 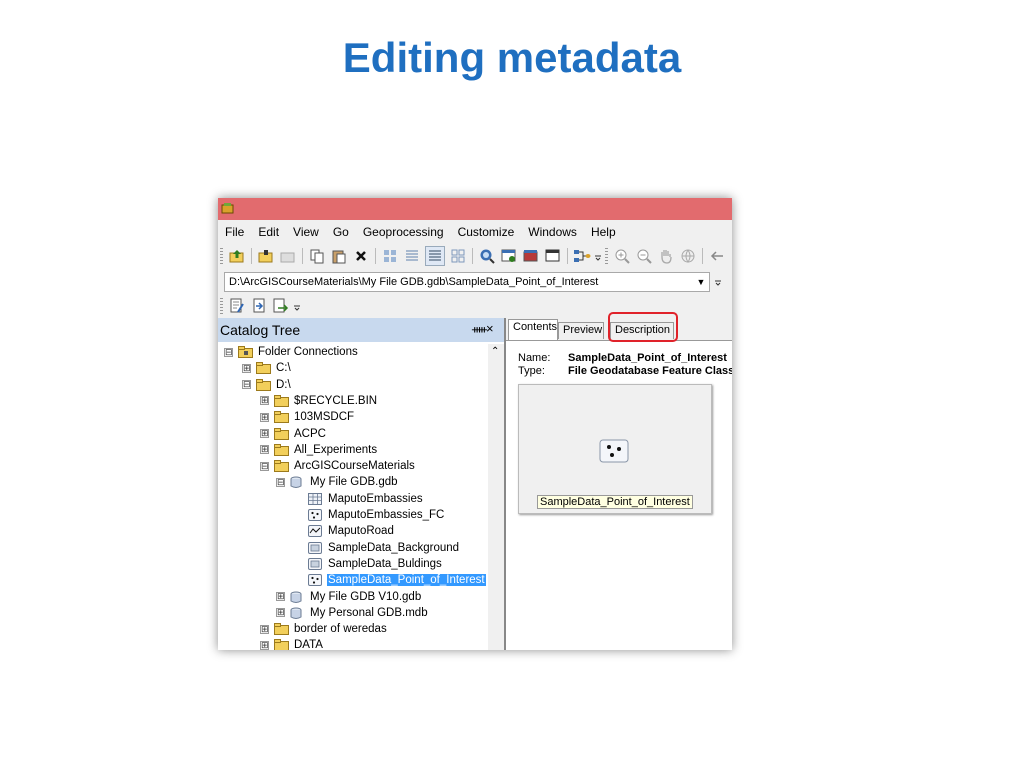 What do you see at coordinates (390, 256) in the screenshot?
I see `large-icons-button` at bounding box center [390, 256].